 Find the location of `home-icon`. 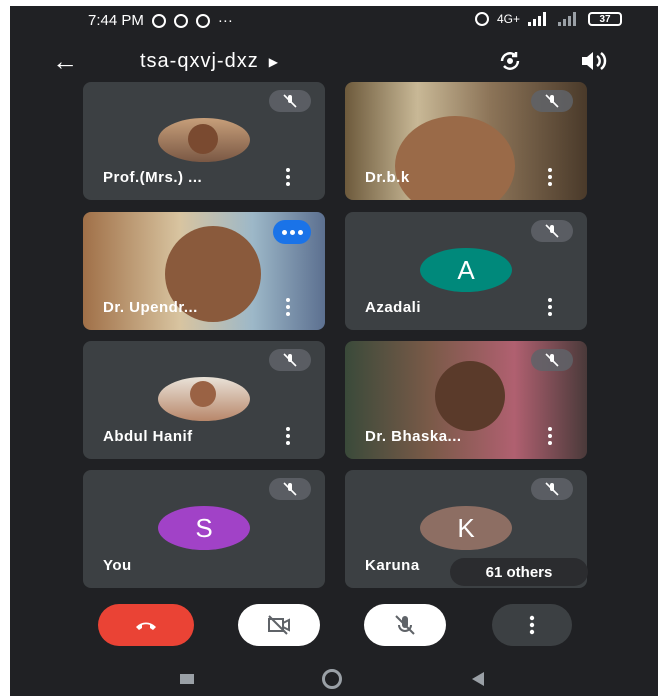

home-icon is located at coordinates (332, 679).